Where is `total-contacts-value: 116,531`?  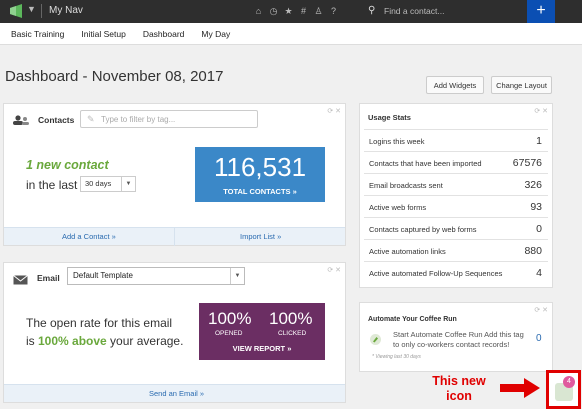
total-contacts-value: 116,531 is located at coordinates (260, 167).